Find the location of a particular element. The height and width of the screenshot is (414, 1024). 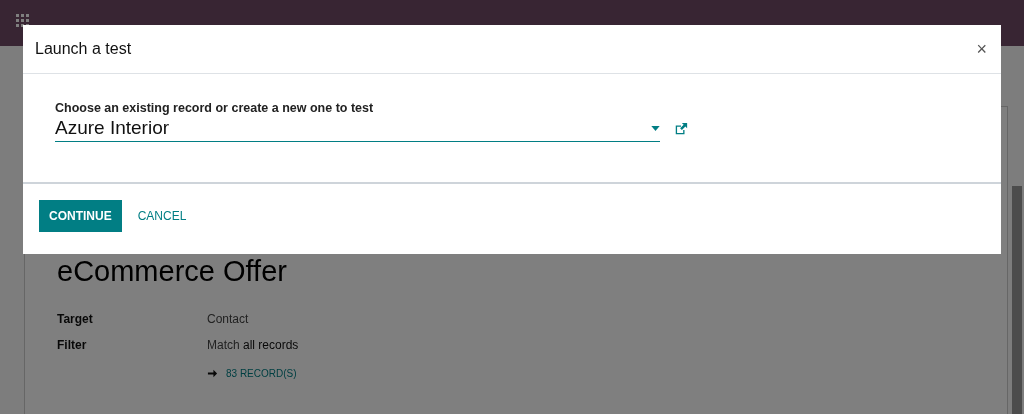

record-field: Azure Interior is located at coordinates (357, 128).